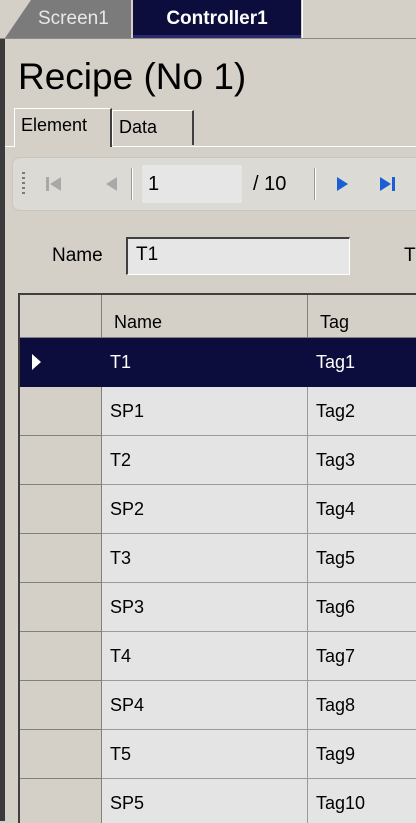  Describe the element at coordinates (362, 801) in the screenshot. I see `cell-tag: Tag10` at that location.